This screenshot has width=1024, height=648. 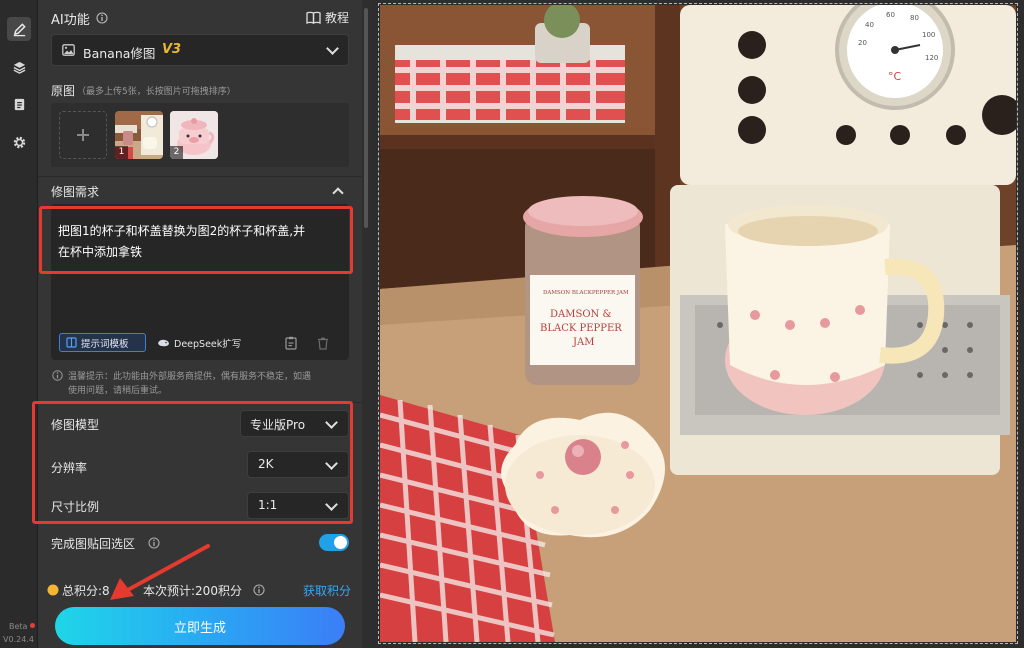 I want to click on feature-version-badge: V3, so click(x=172, y=49).